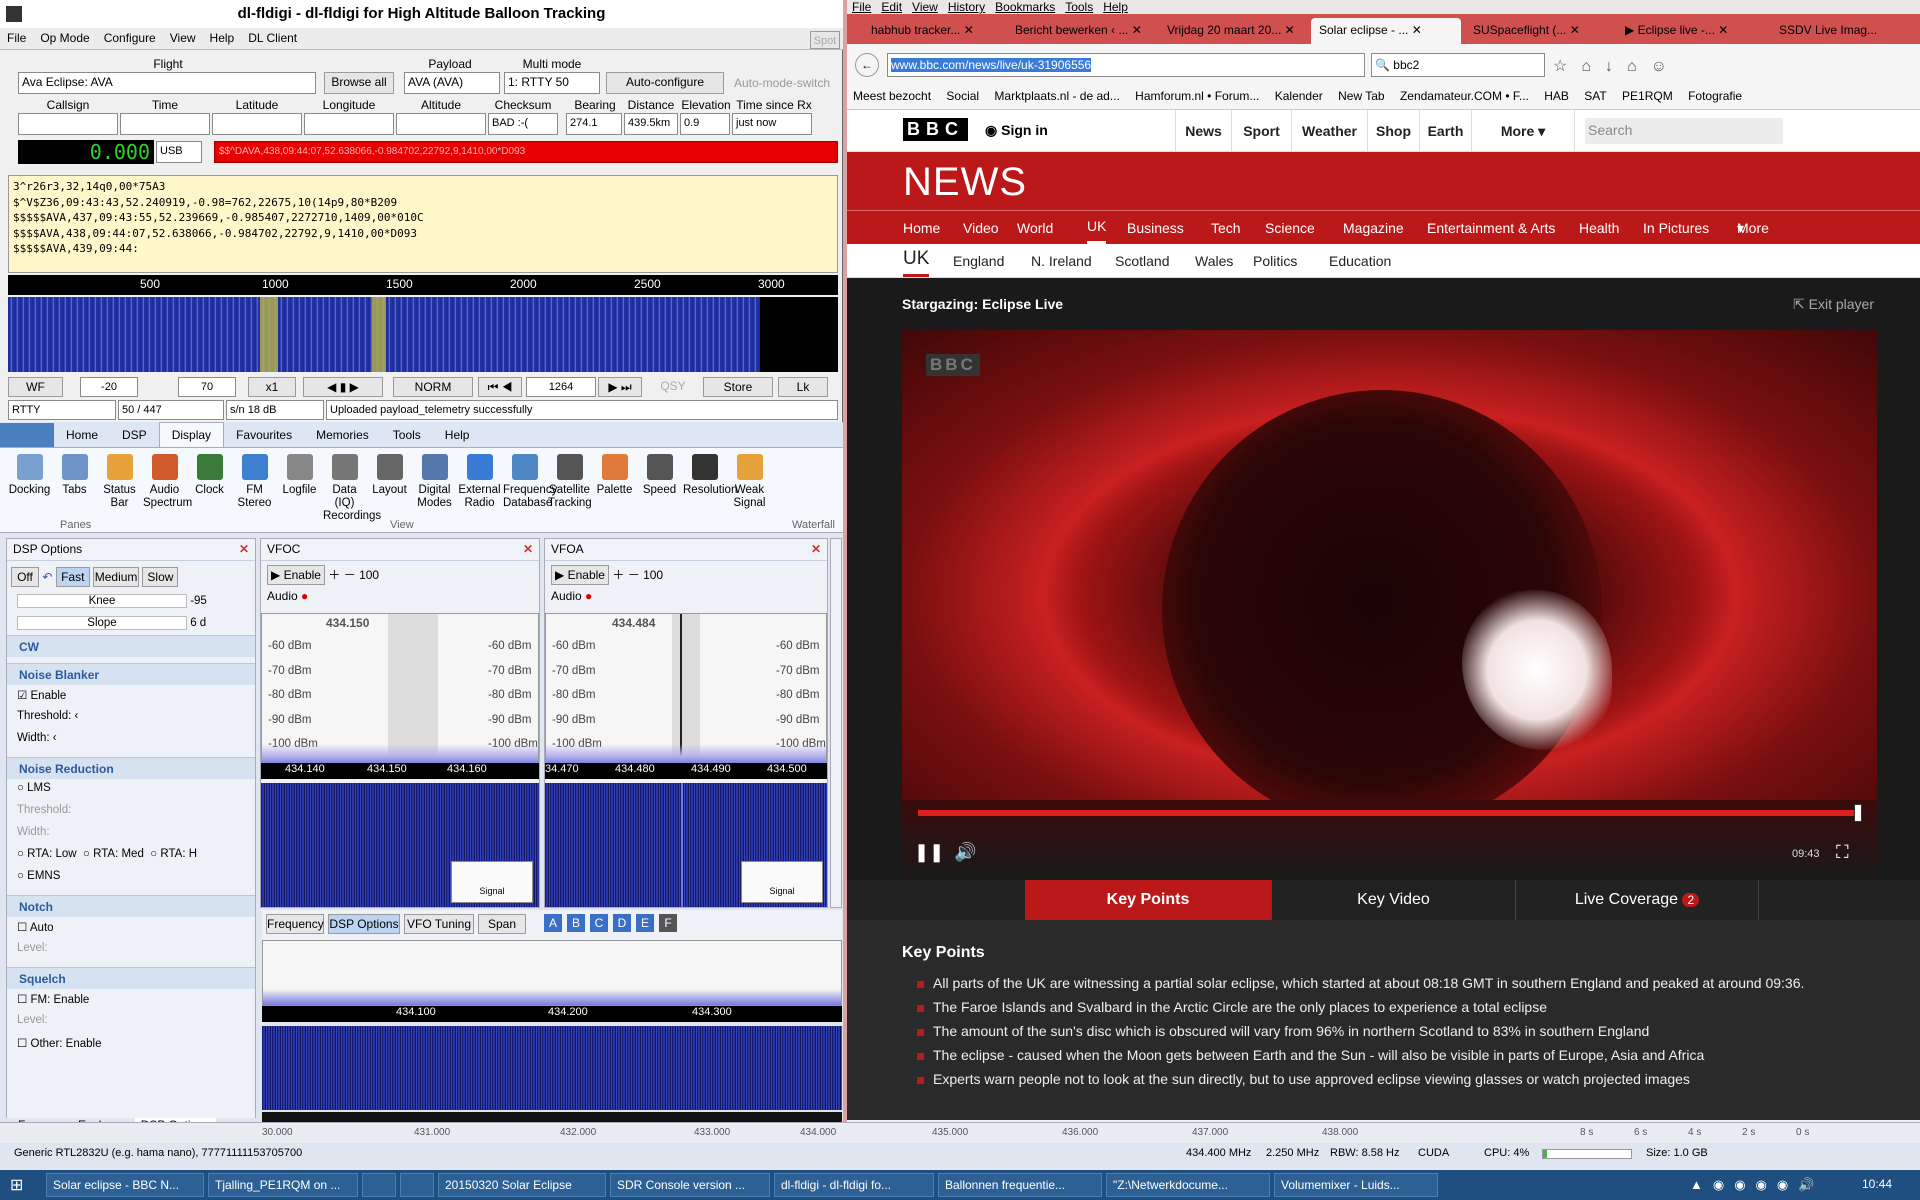 This screenshot has height=1200, width=1920. I want to click on tab-suspaceflight: SUSpaceflight (... ✕, so click(1539, 31).